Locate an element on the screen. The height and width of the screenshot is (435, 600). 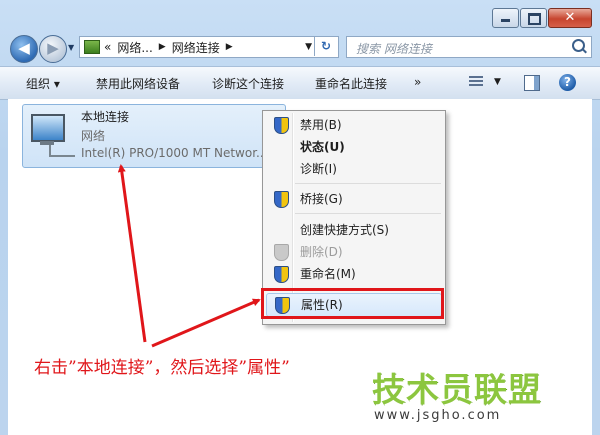
maximize-button is located at coordinates (533, 18).